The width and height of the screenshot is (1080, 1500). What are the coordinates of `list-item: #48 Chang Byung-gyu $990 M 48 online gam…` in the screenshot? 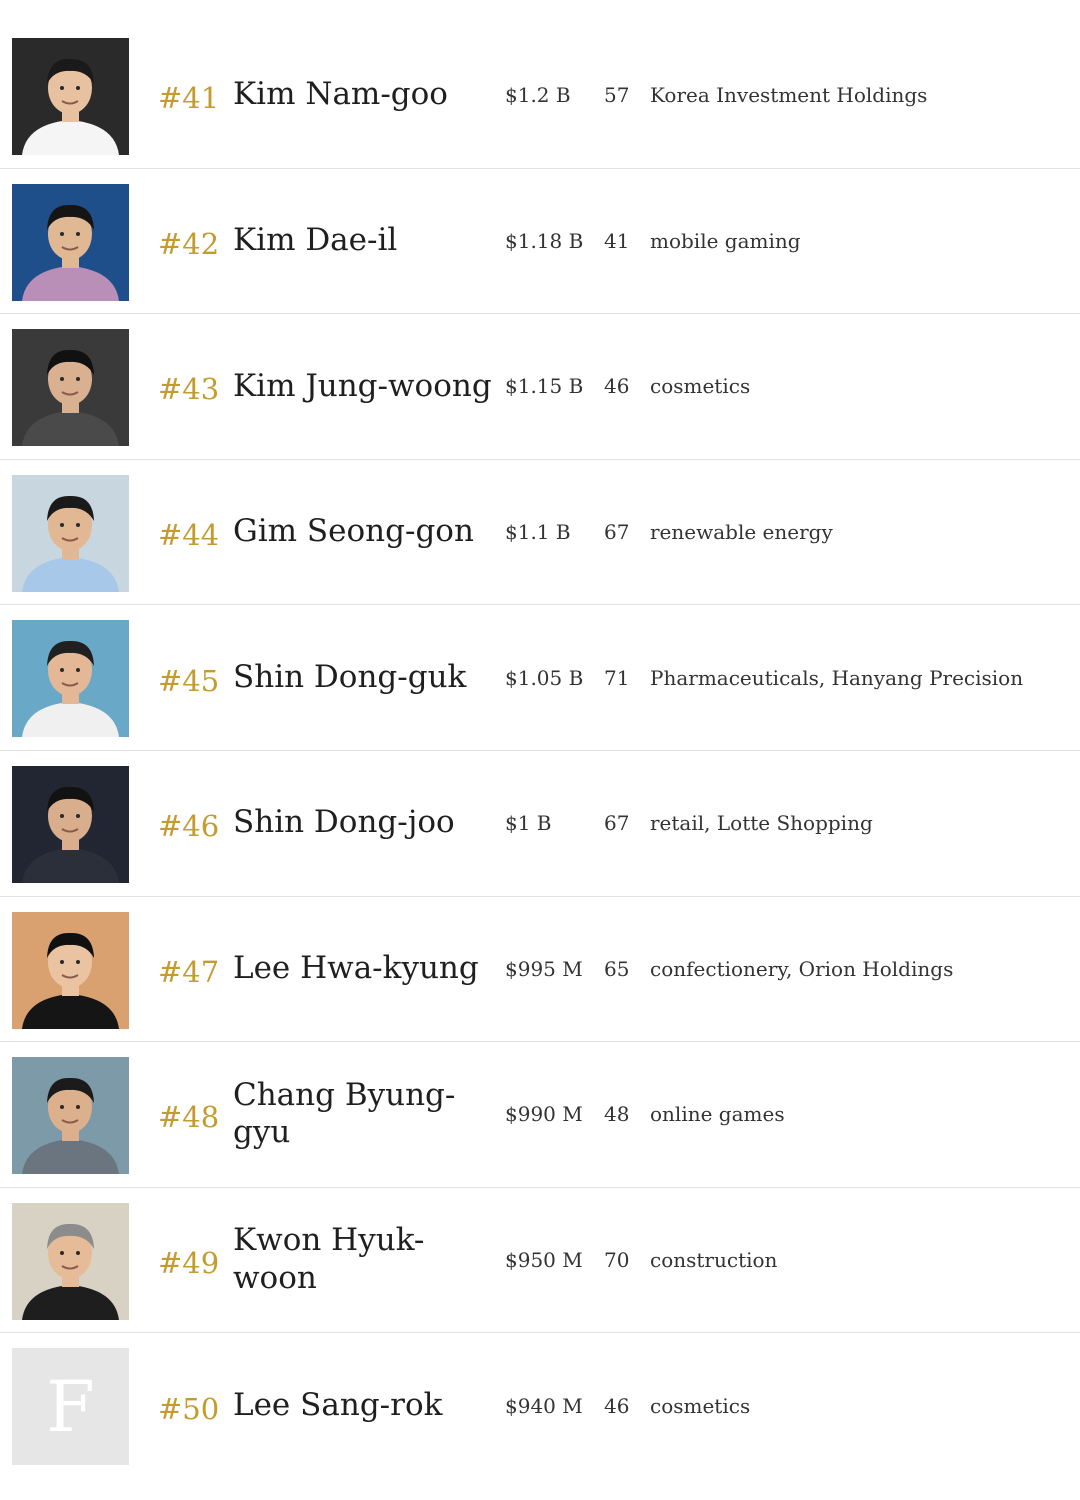 It's located at (540, 1115).